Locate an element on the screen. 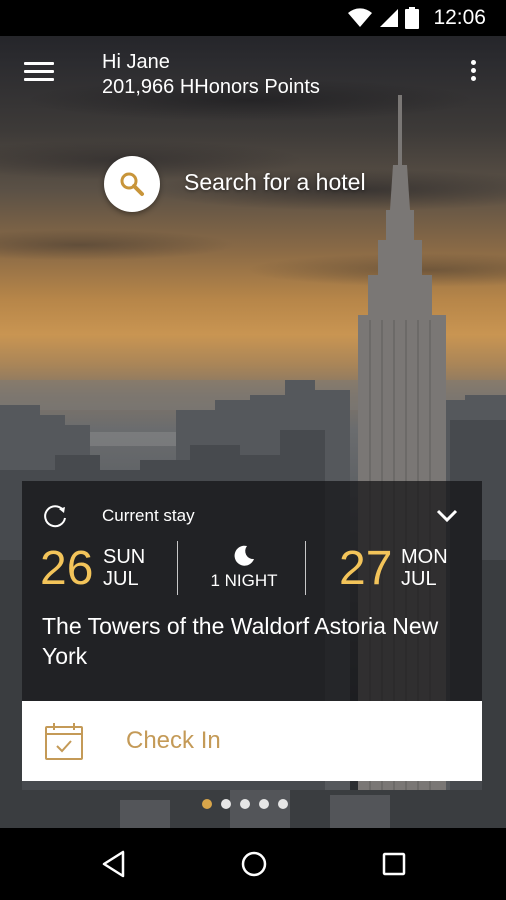  check-out-day: 27 is located at coordinates (366, 568).